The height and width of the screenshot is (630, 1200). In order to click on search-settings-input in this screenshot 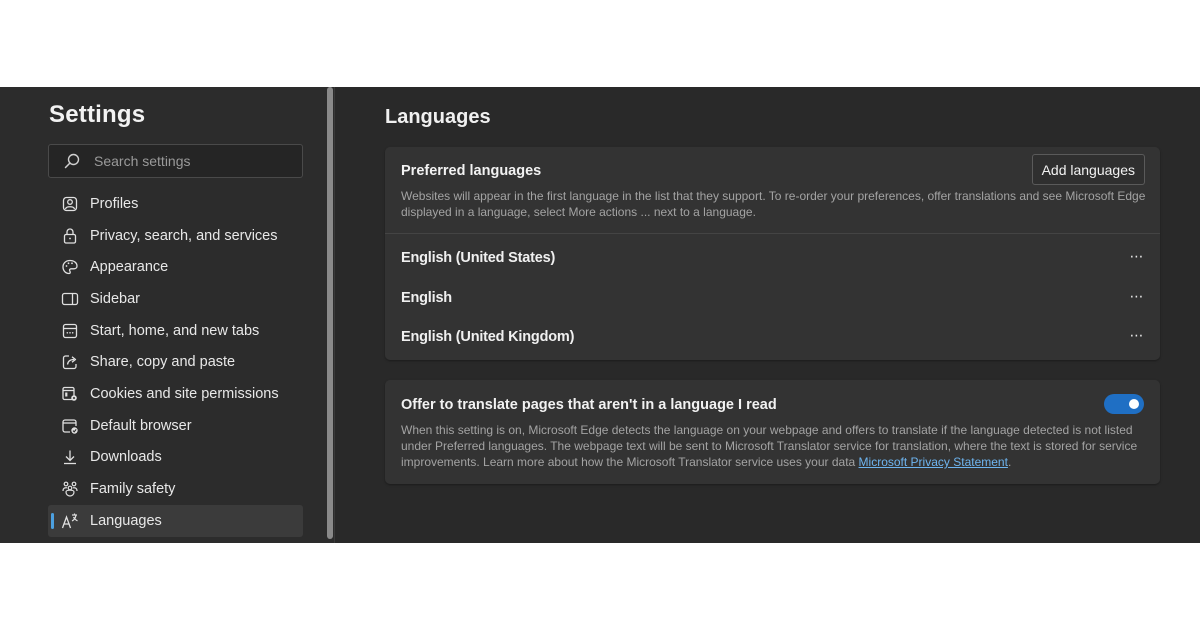, I will do `click(184, 161)`.